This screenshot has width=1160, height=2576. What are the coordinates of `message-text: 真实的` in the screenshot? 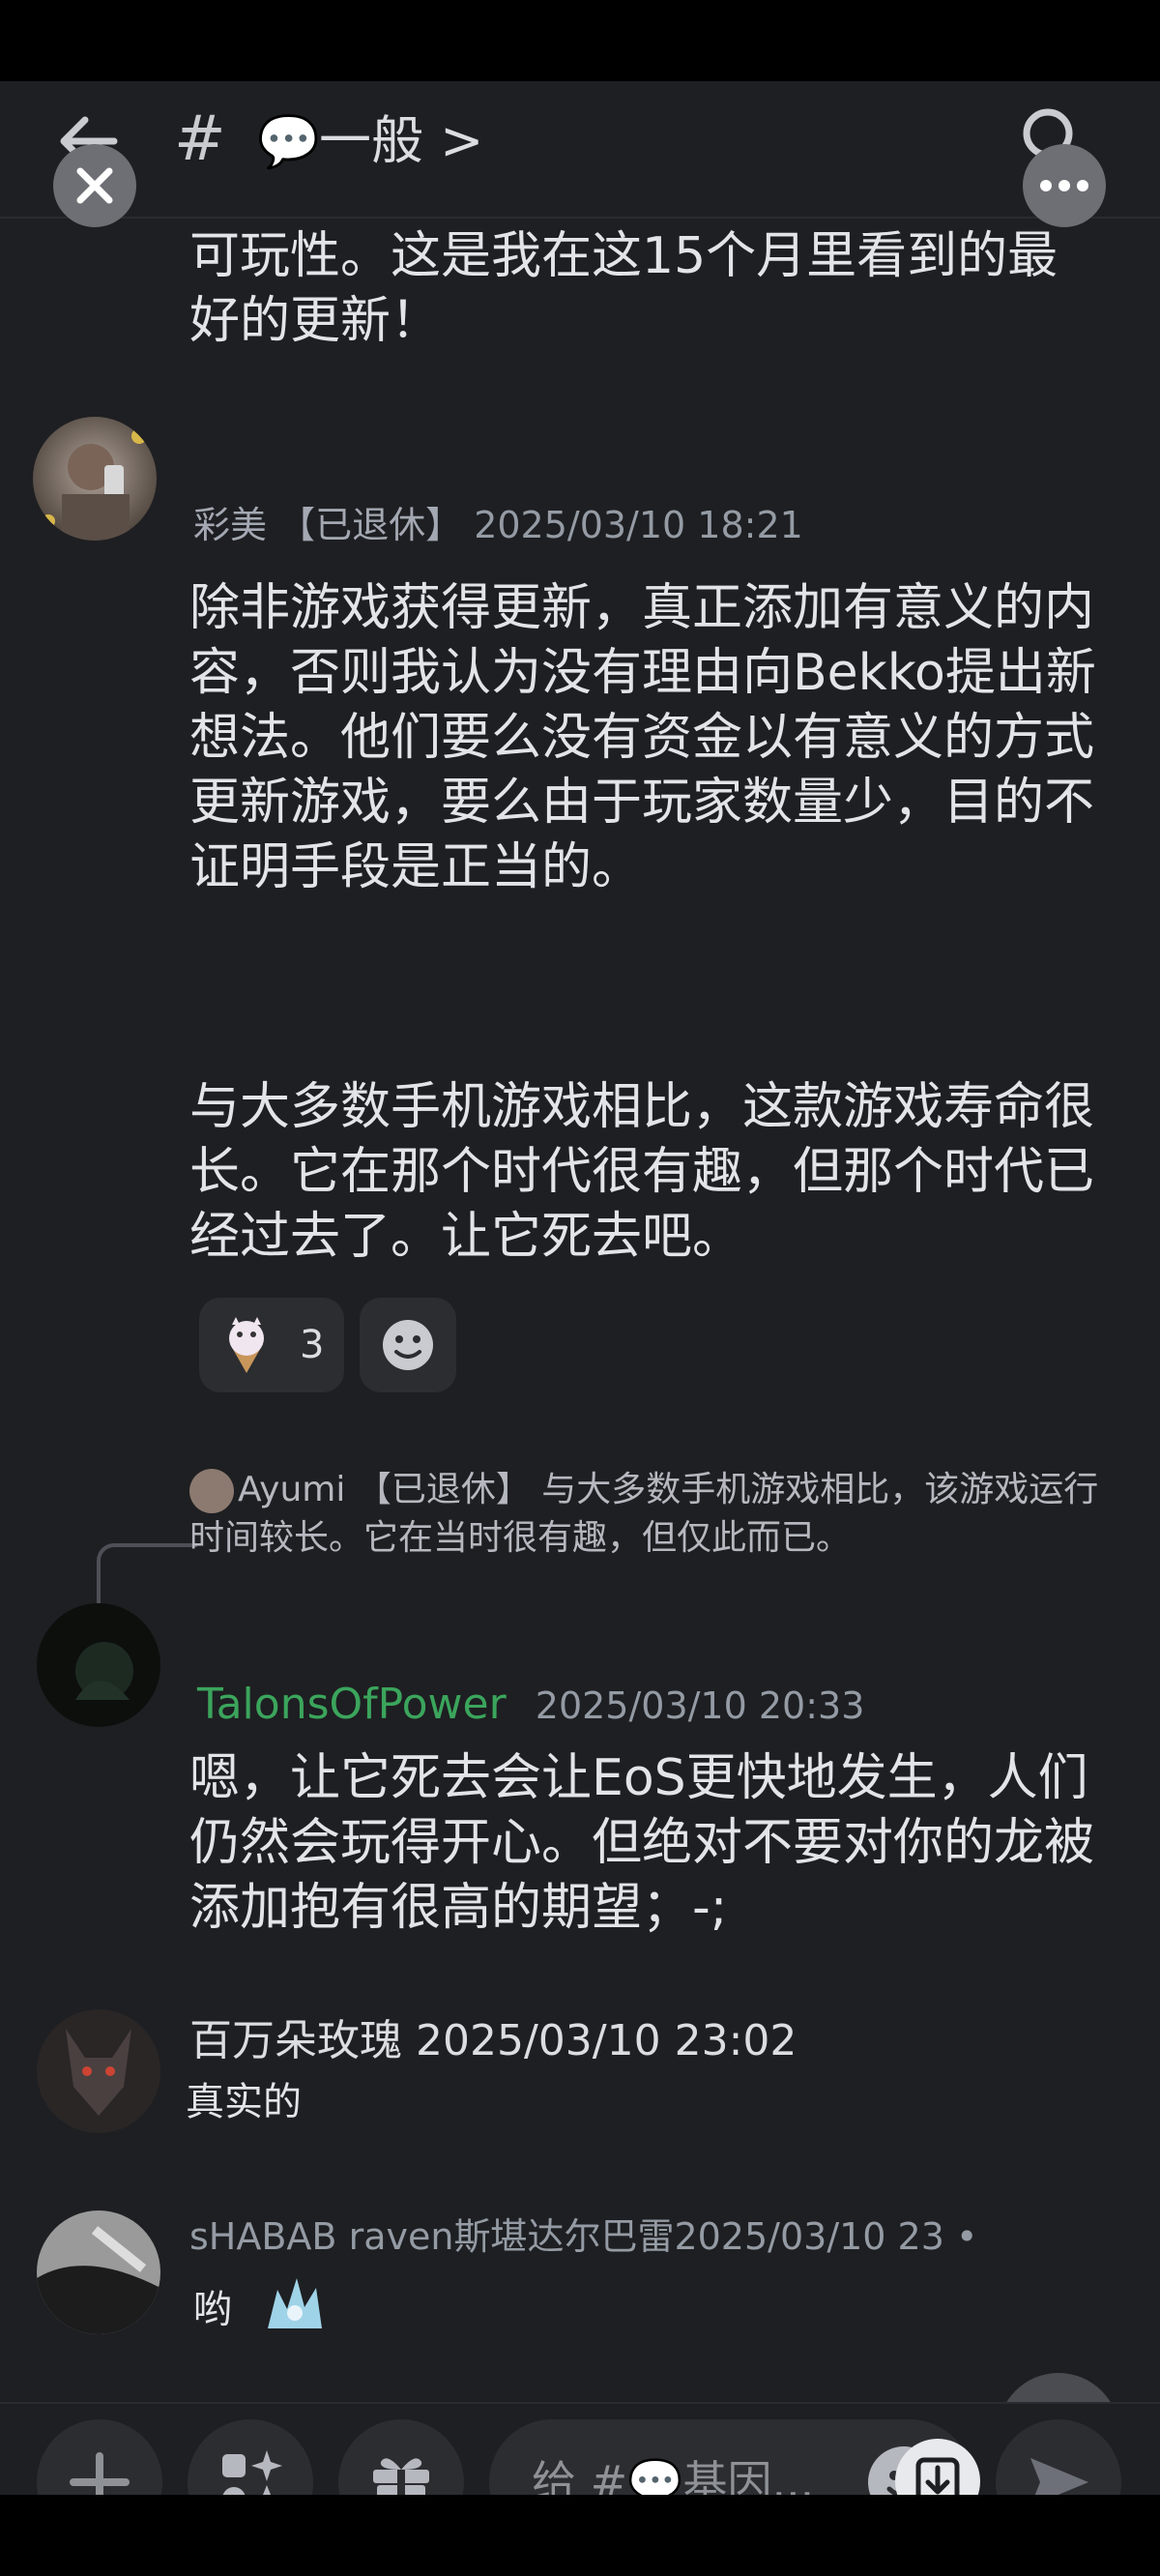 It's located at (244, 2102).